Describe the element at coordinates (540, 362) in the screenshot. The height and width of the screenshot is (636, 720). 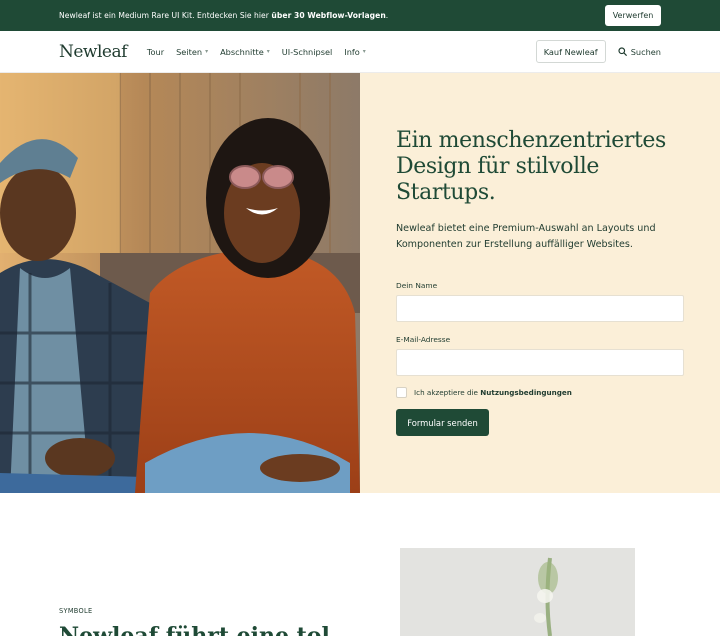
I see `email-field` at that location.